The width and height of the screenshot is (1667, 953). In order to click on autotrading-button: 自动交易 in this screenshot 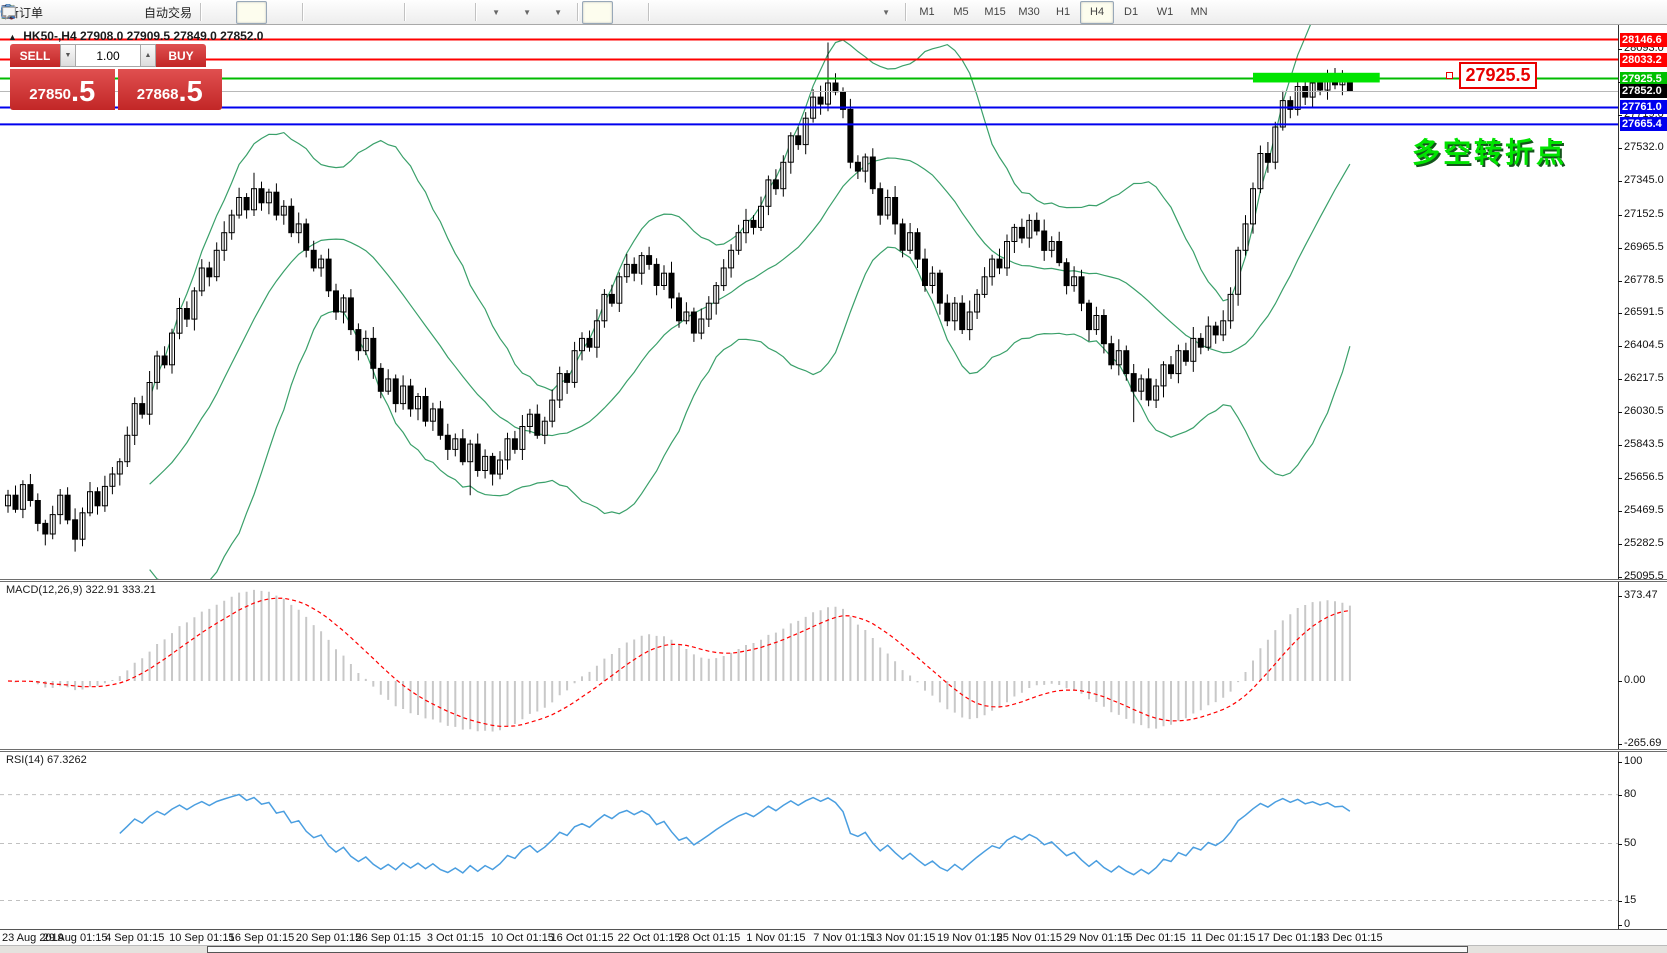, I will do `click(98, 12)`.